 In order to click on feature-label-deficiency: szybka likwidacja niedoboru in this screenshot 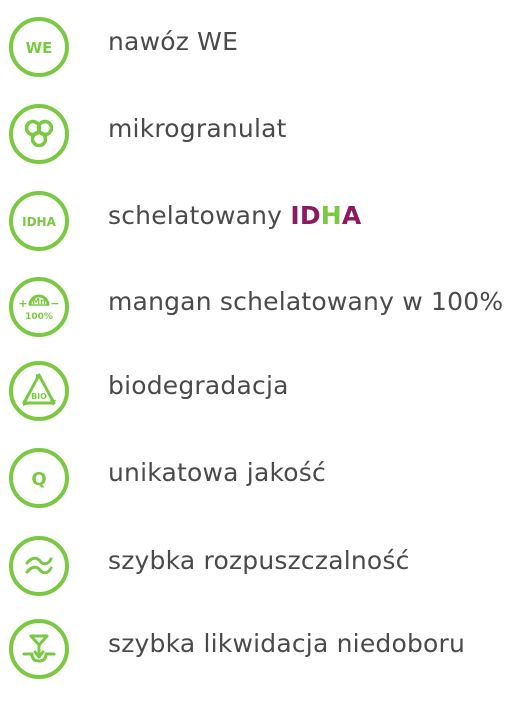, I will do `click(287, 643)`.